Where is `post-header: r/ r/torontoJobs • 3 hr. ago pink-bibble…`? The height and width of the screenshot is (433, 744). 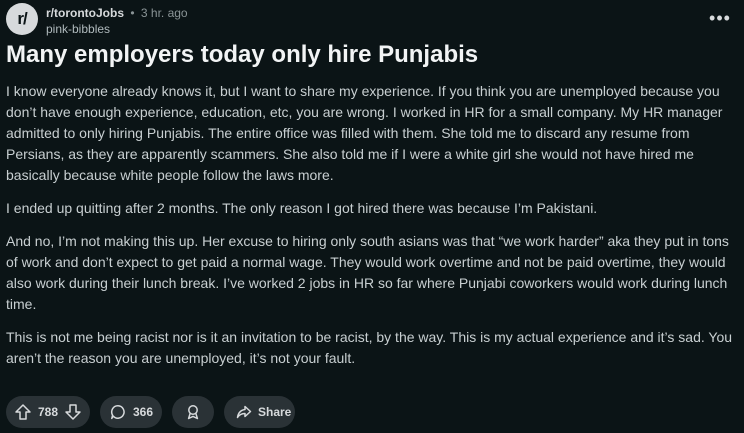 post-header: r/ r/torontoJobs • 3 hr. ago pink-bibble… is located at coordinates (372, 19).